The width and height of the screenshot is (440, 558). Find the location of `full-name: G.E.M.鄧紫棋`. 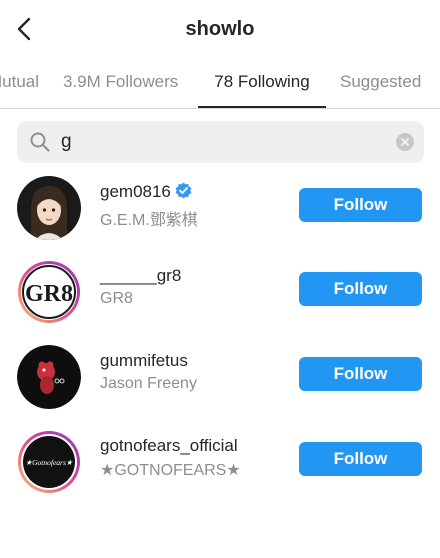

full-name: G.E.M.鄧紫棋 is located at coordinates (149, 220).